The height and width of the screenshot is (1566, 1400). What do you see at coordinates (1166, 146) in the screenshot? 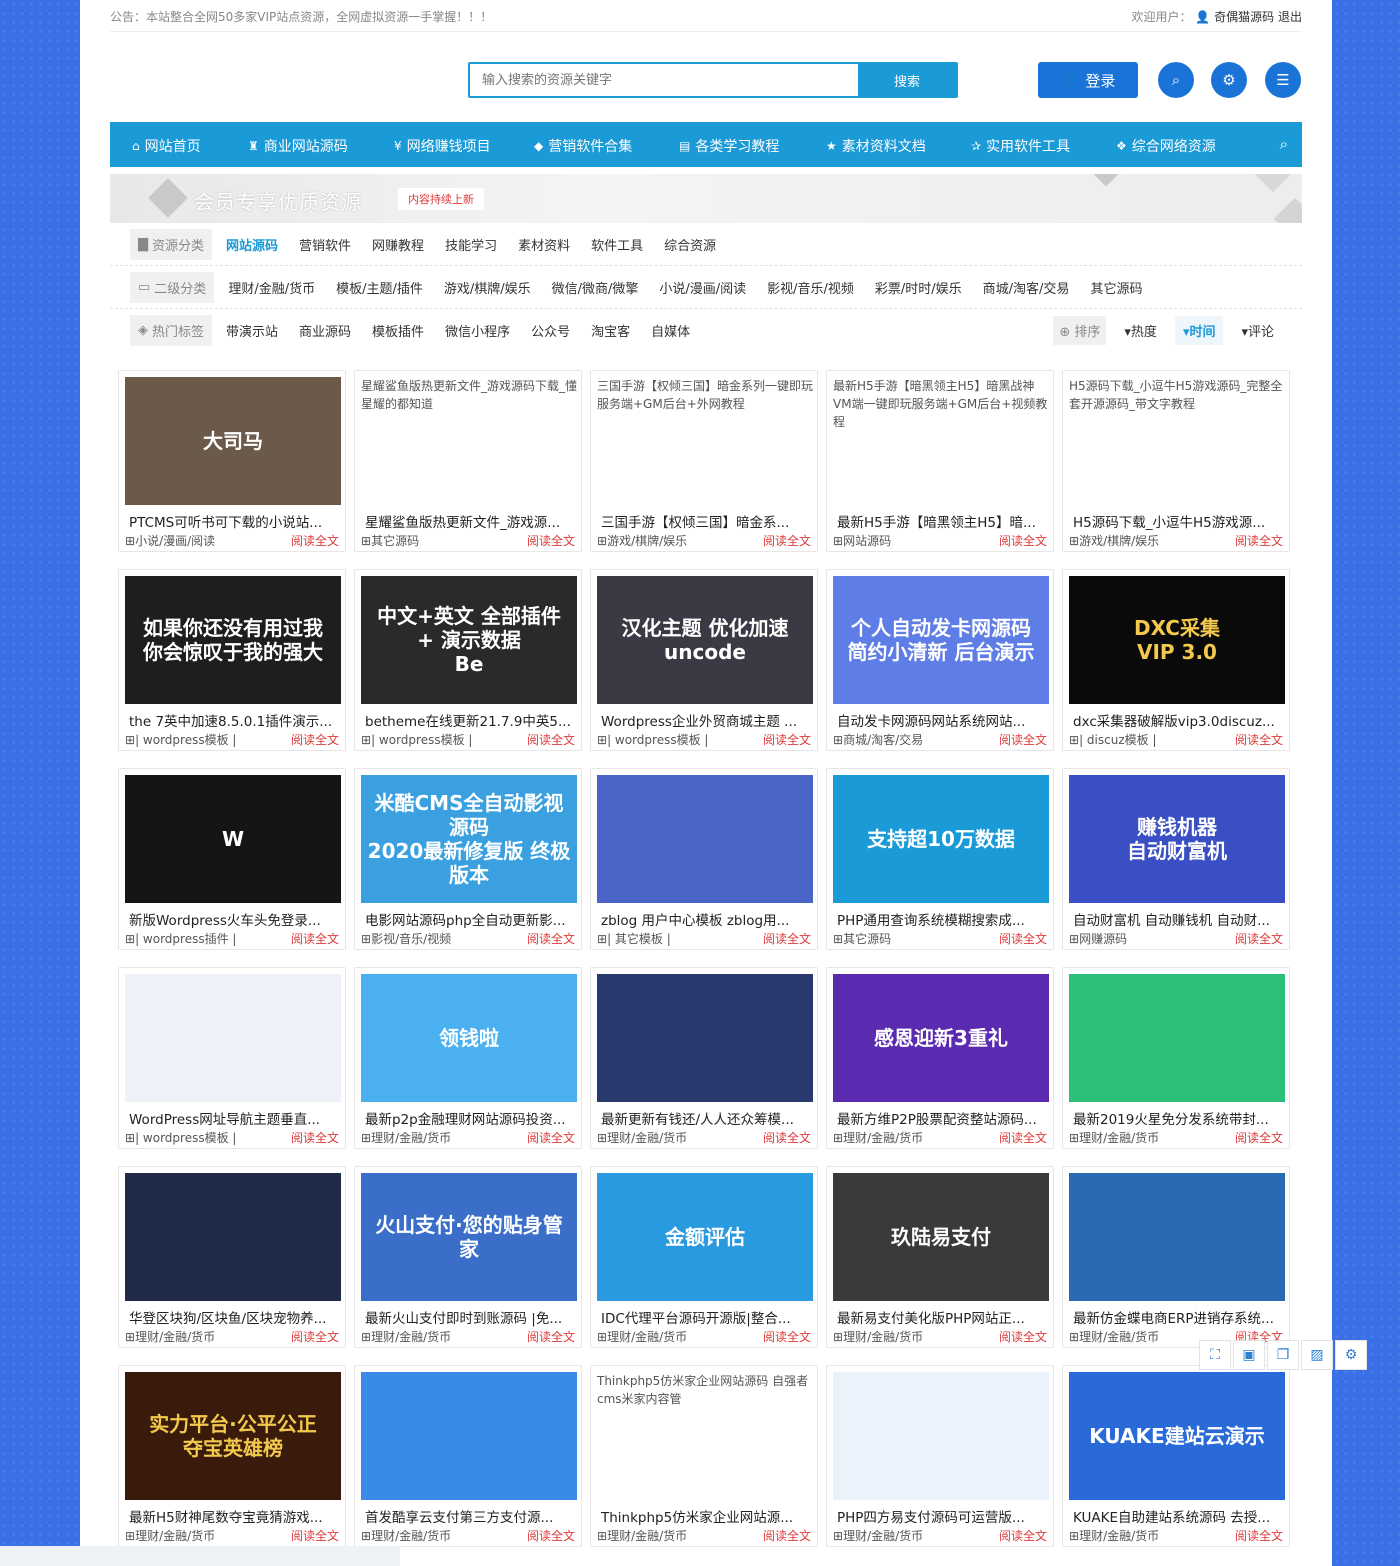
I see `nav-item-7: ❖ 综合网络资源` at bounding box center [1166, 146].